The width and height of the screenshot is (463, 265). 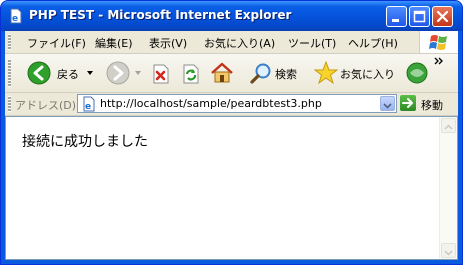 I want to click on scroll-down-icon, so click(x=448, y=253).